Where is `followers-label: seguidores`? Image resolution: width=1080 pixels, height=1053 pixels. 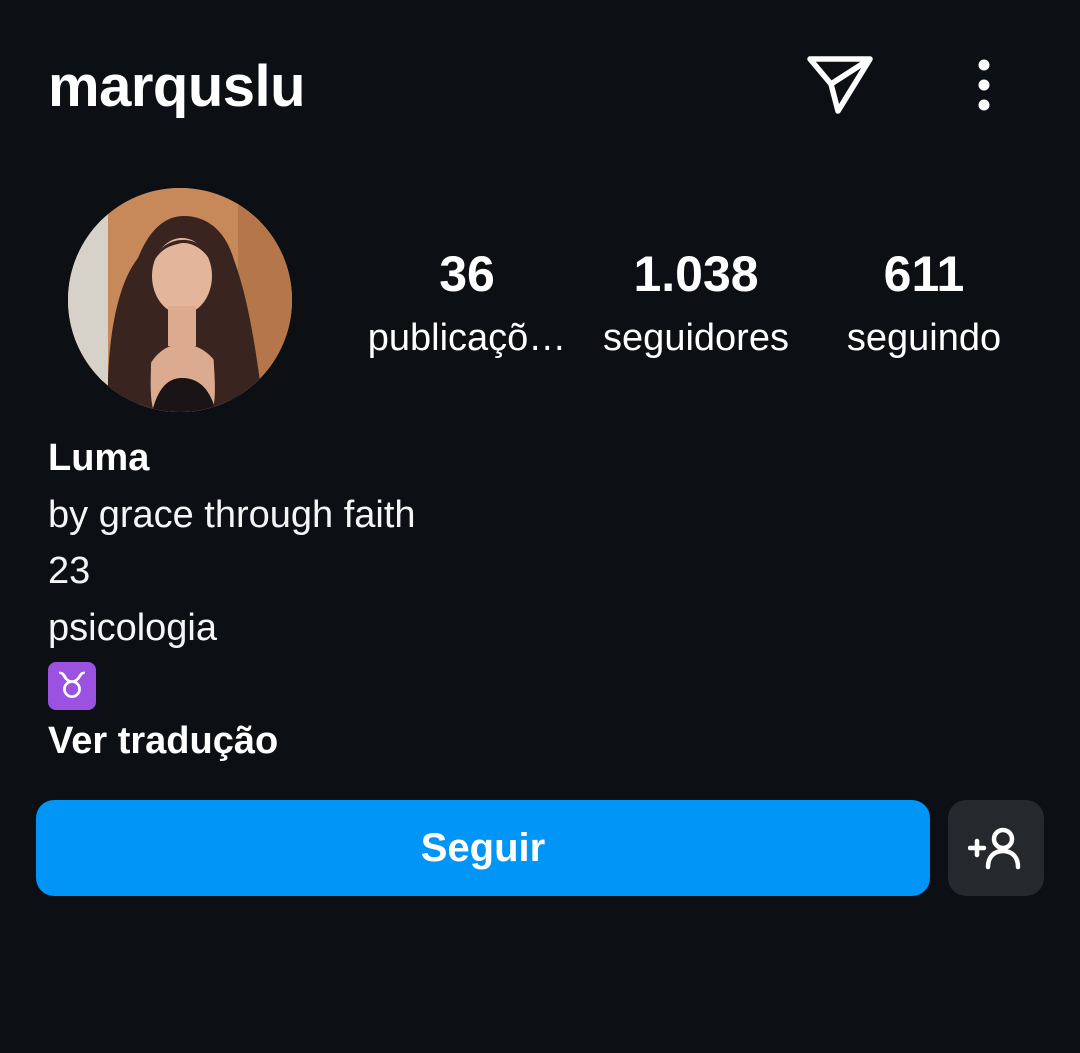
followers-label: seguidores is located at coordinates (696, 338).